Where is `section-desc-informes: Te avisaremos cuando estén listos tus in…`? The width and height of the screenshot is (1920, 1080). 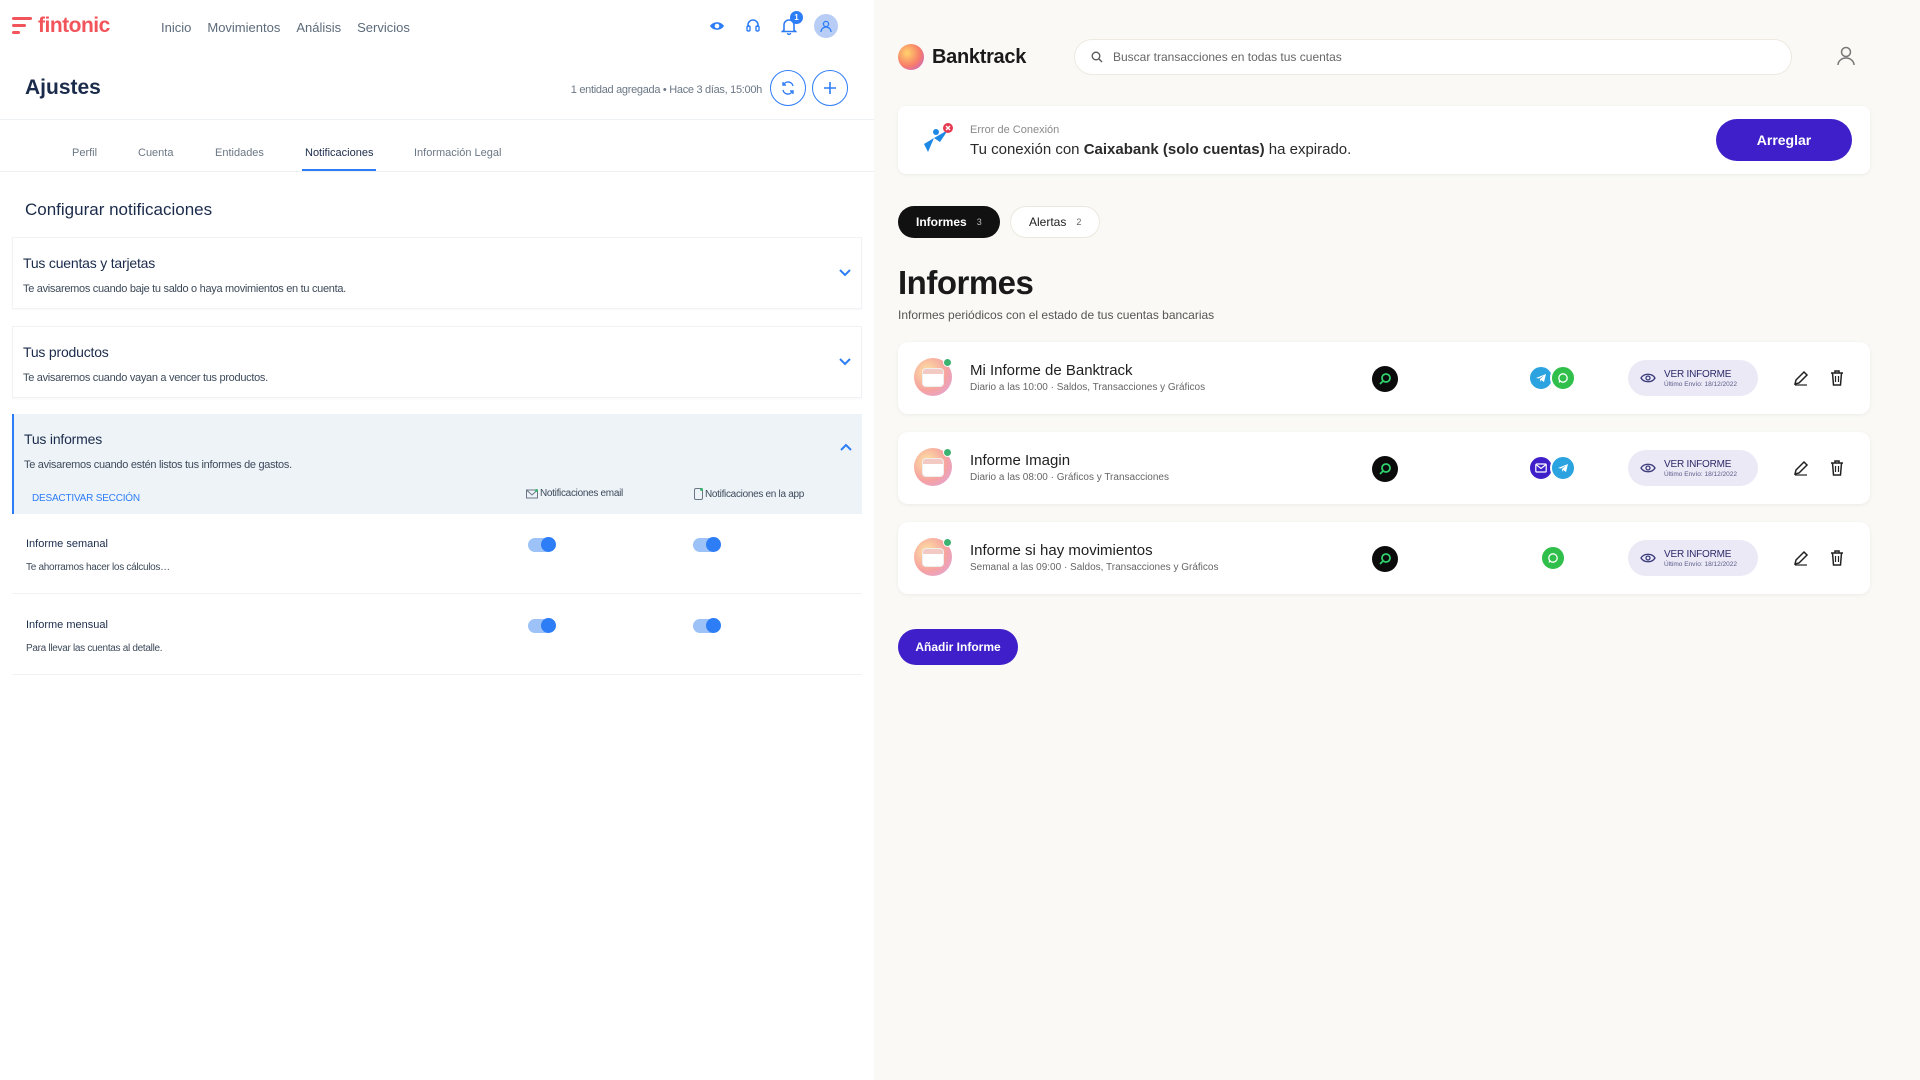 section-desc-informes: Te avisaremos cuando estén listos tus in… is located at coordinates (158, 465).